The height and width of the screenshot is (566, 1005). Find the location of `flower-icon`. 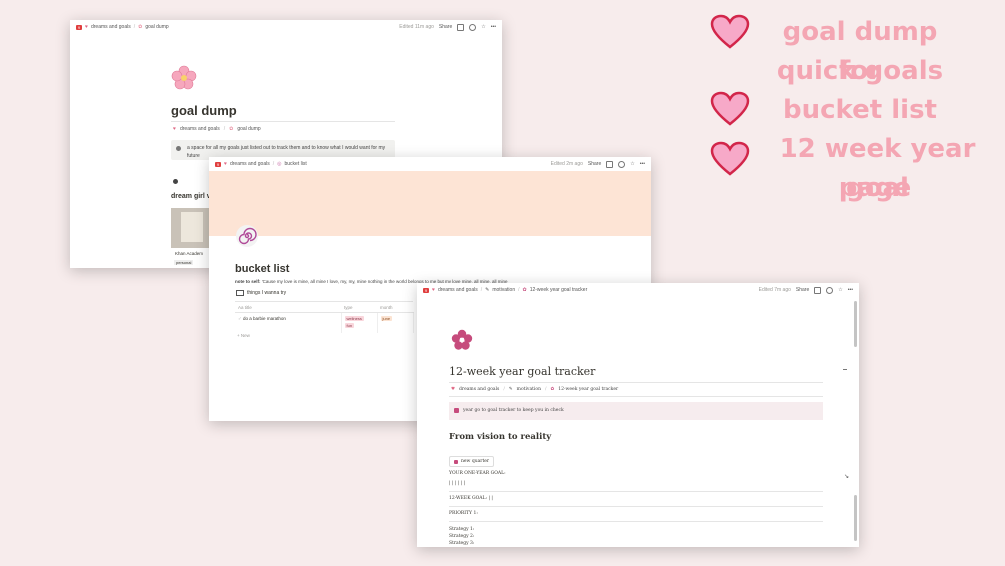

flower-icon is located at coordinates (462, 339).